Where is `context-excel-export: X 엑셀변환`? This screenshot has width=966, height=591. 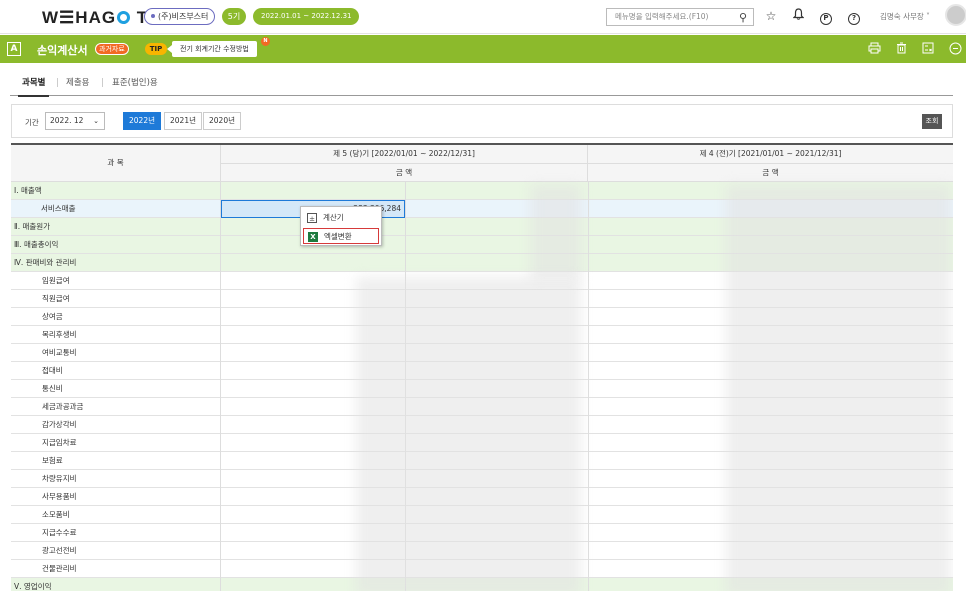 context-excel-export: X 엑셀변환 is located at coordinates (341, 236).